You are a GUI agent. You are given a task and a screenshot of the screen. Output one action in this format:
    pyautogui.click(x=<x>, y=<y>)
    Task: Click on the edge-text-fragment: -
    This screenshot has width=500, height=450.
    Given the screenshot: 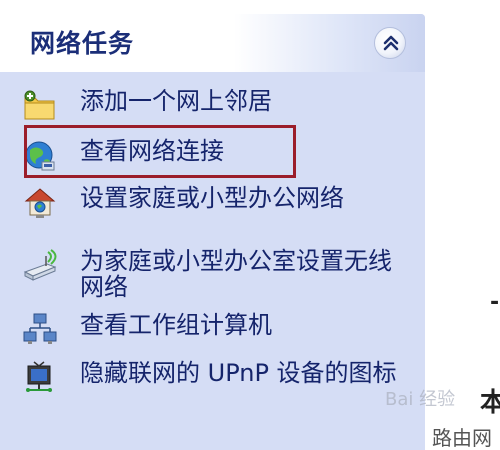 What is the action you would take?
    pyautogui.click(x=495, y=302)
    